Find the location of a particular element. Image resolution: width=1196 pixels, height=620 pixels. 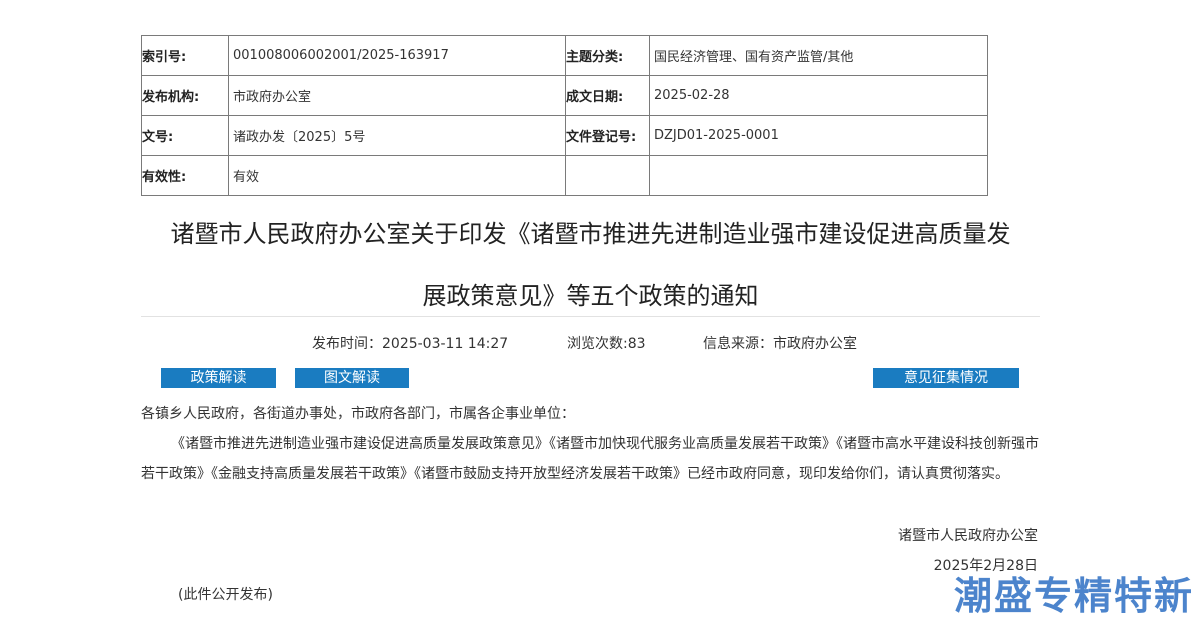

title-divider is located at coordinates (590, 316).